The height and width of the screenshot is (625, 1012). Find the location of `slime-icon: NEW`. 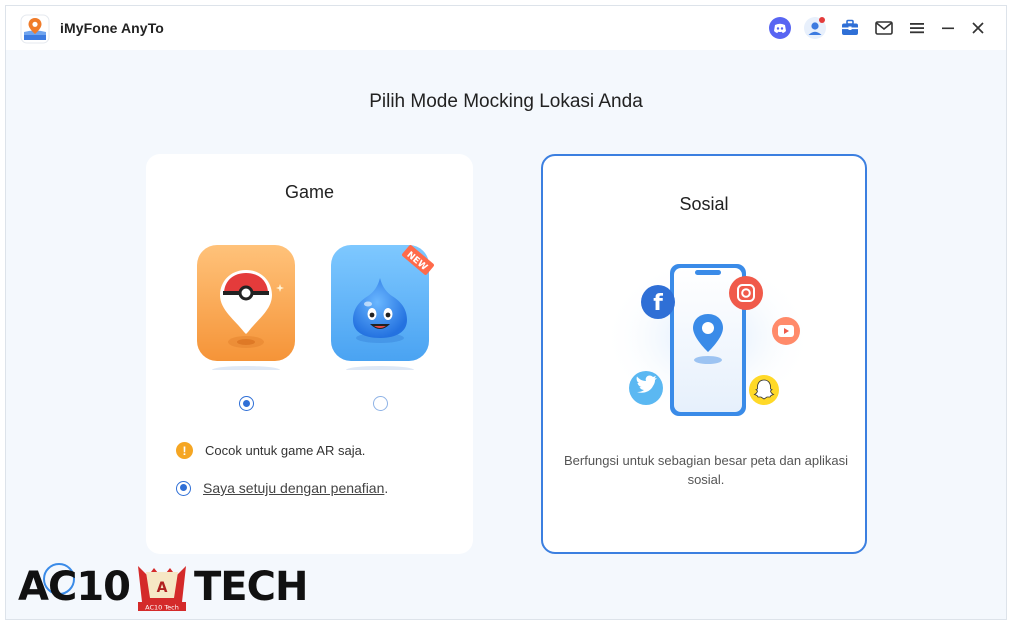

slime-icon: NEW is located at coordinates (381, 308).